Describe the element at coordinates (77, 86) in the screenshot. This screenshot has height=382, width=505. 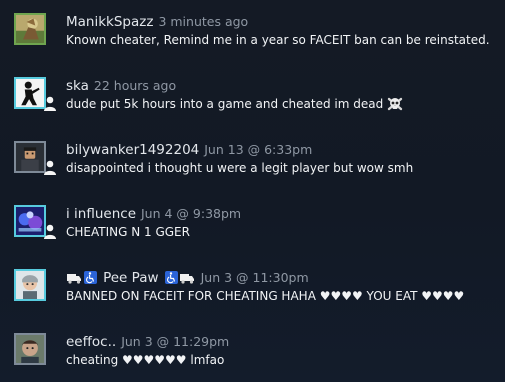
I see `comment-author: ska` at that location.